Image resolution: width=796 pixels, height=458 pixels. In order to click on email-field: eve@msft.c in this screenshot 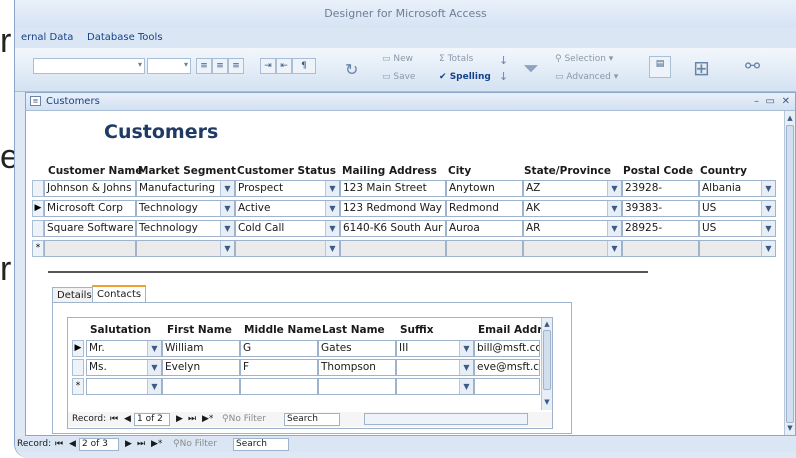, I will do `click(507, 367)`.